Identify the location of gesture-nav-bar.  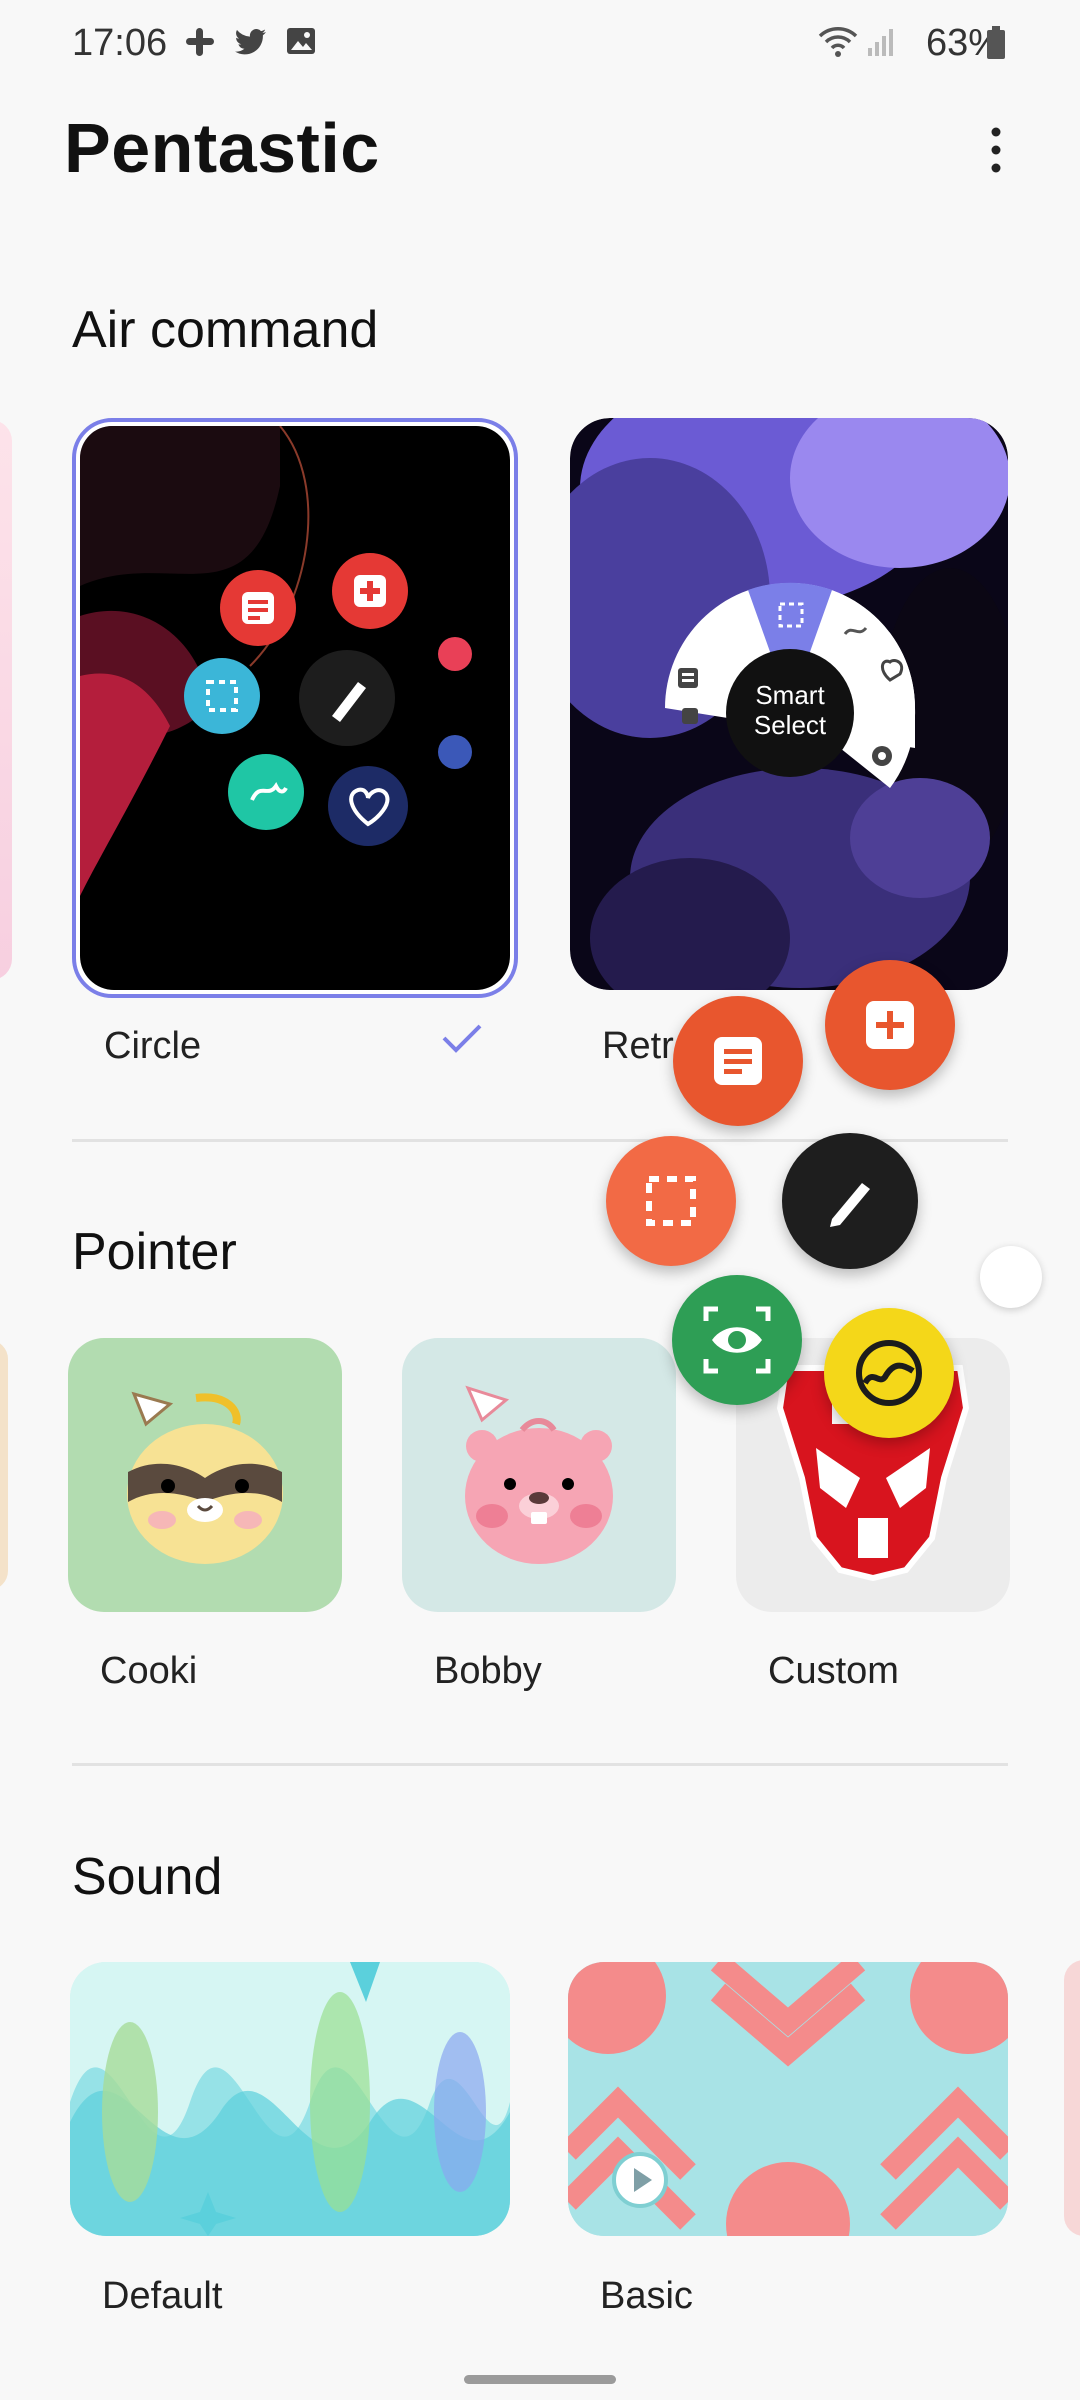
(540, 2379).